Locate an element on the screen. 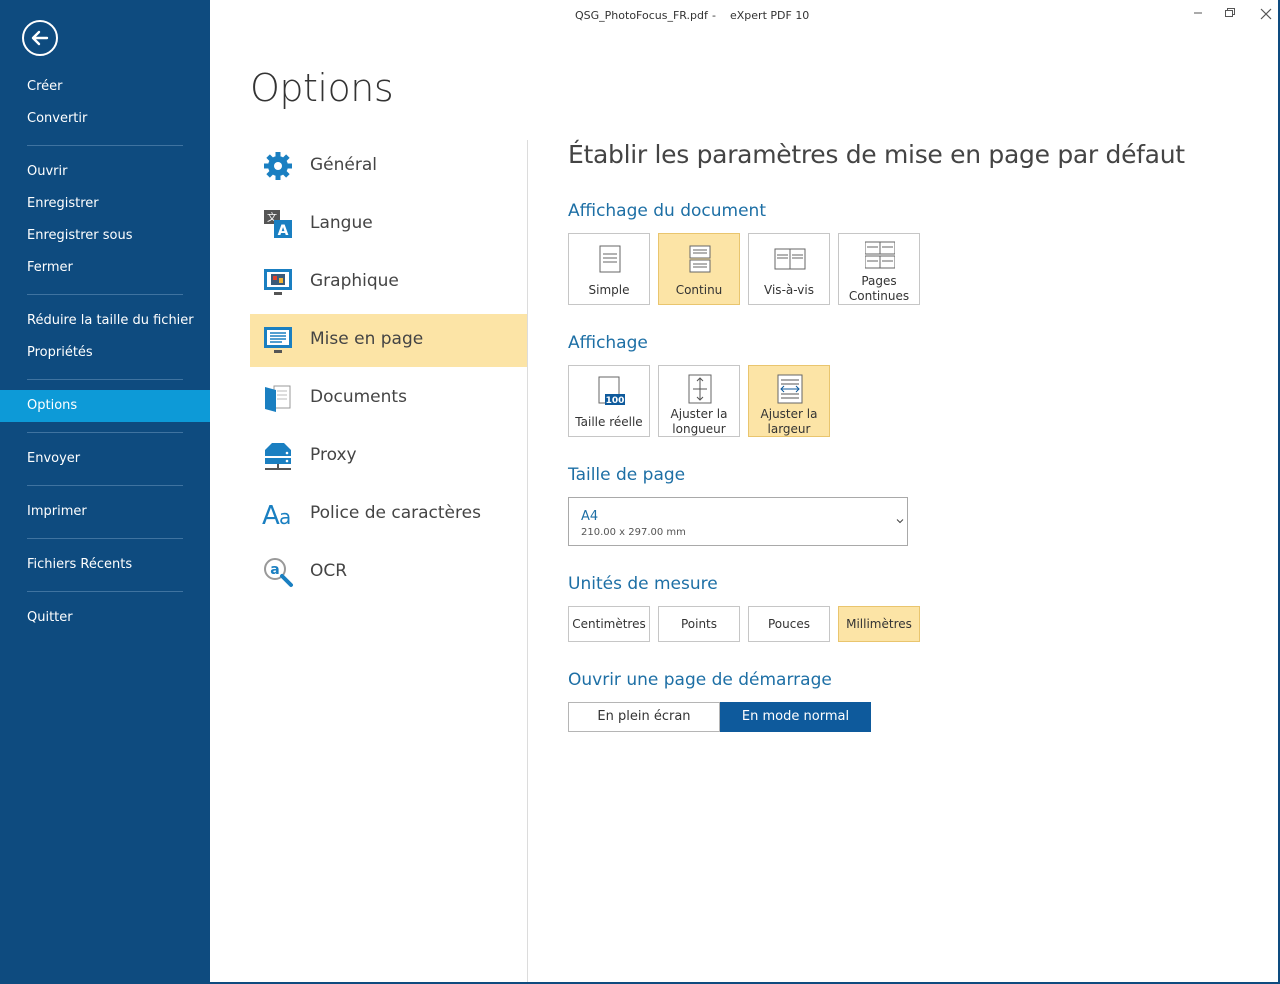 The image size is (1280, 984). category-label: Langue is located at coordinates (341, 223).